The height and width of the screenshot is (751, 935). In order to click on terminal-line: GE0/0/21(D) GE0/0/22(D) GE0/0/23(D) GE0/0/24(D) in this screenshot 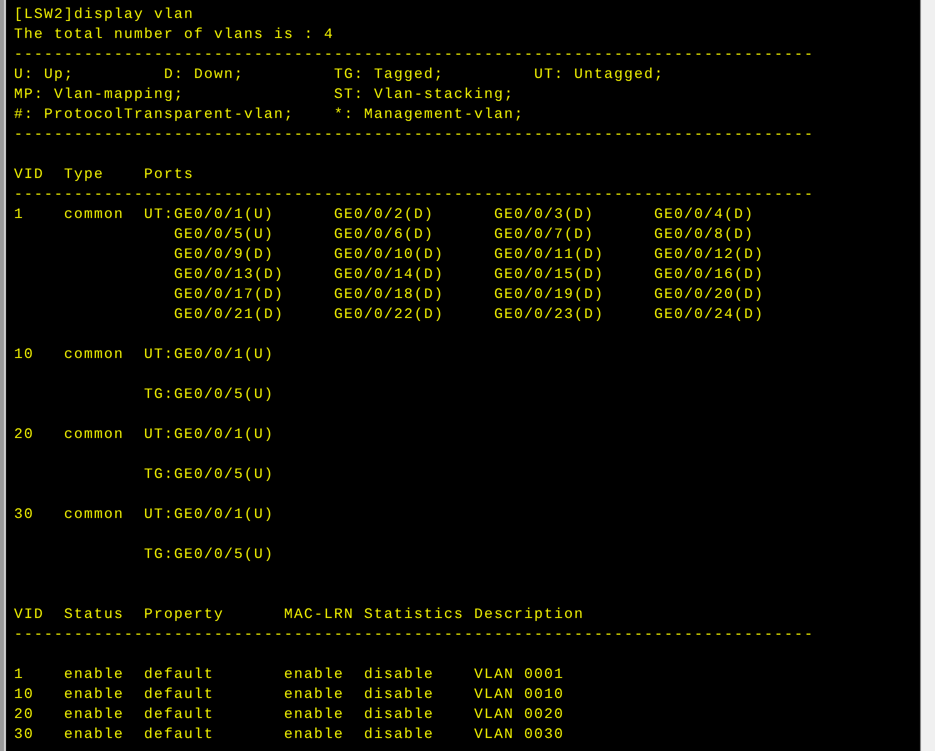, I will do `click(468, 315)`.